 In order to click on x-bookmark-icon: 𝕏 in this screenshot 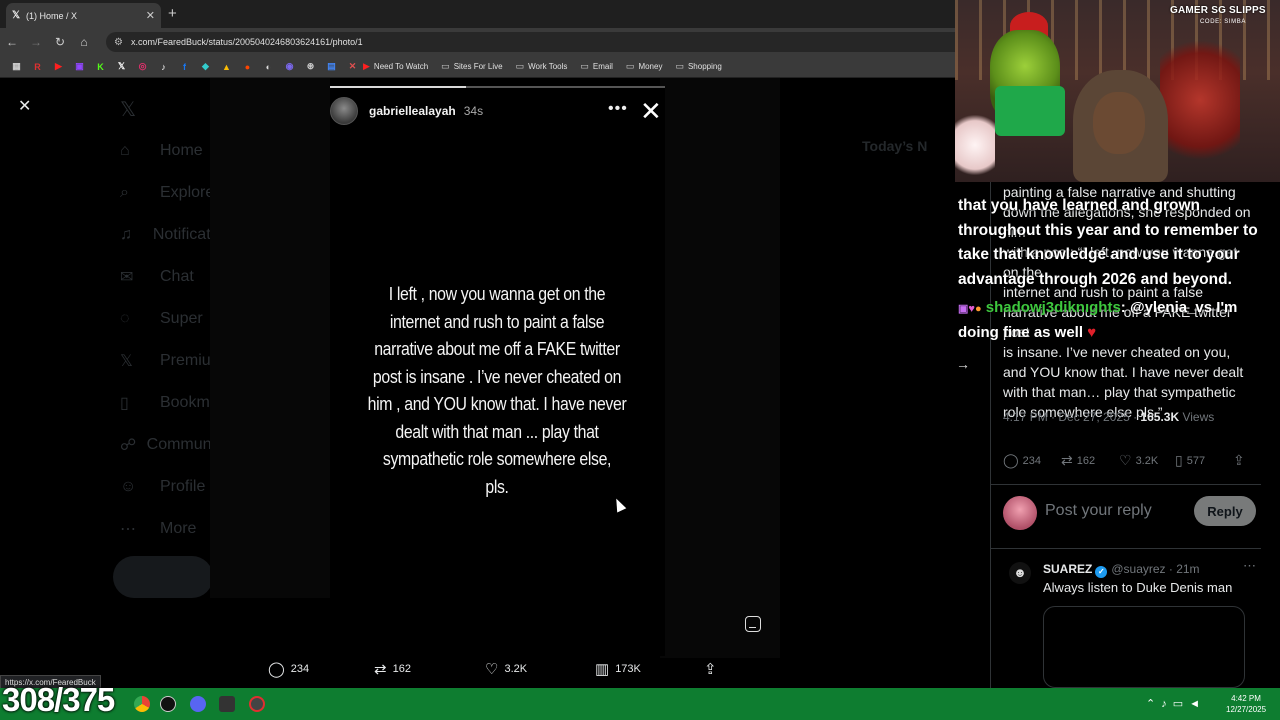, I will do `click(121, 66)`.